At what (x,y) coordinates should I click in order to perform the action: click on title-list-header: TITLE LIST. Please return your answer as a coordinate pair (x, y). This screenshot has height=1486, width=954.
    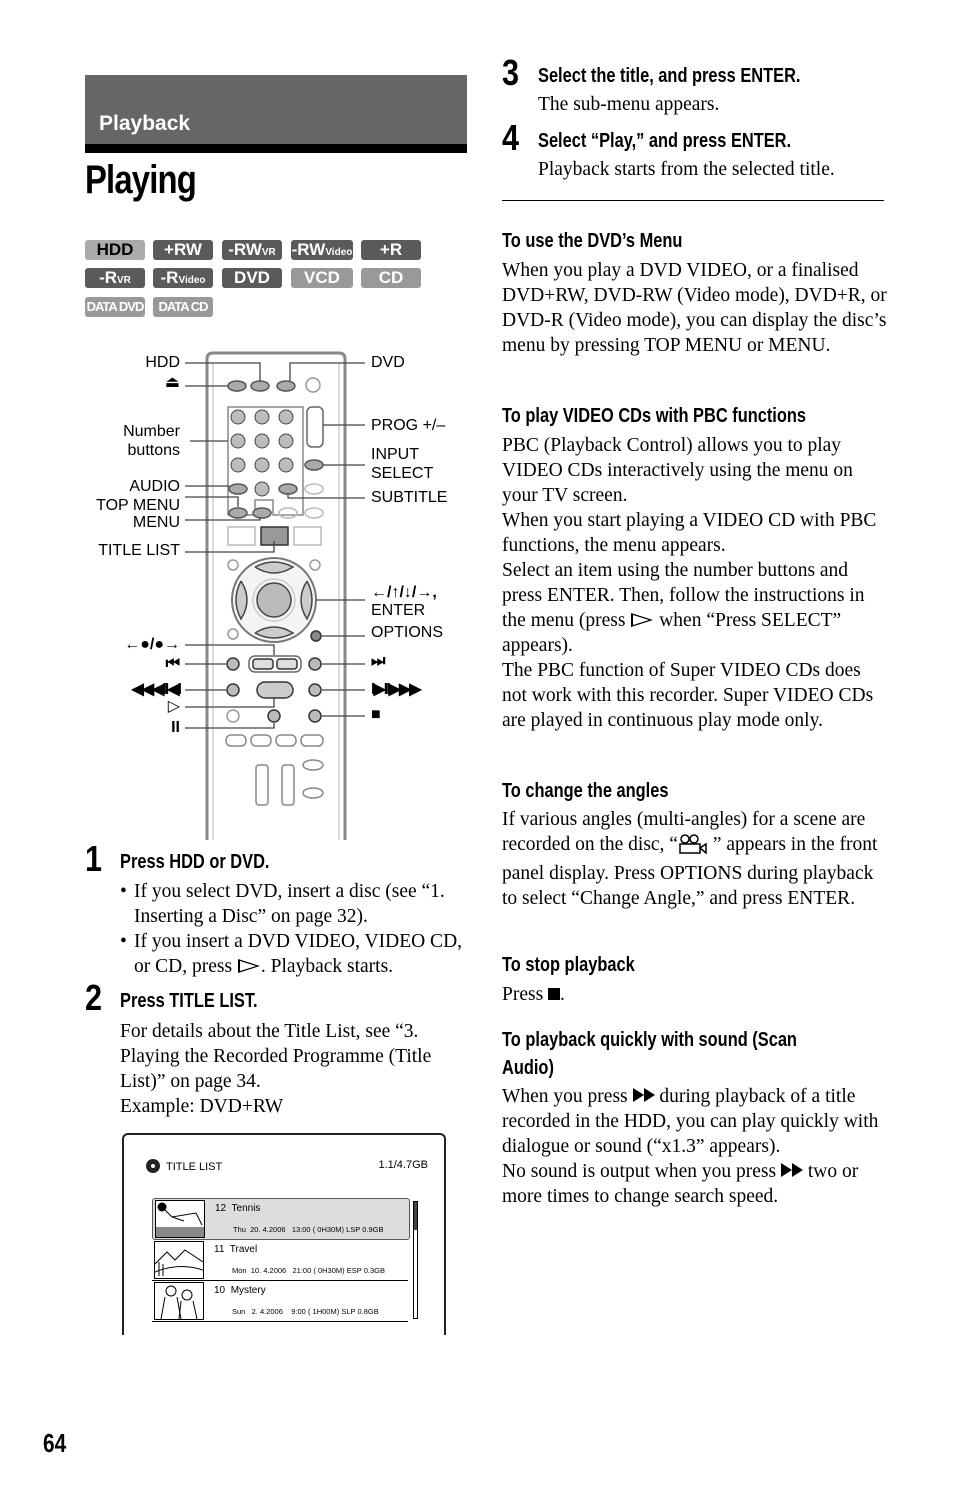
    Looking at the image, I should click on (184, 1166).